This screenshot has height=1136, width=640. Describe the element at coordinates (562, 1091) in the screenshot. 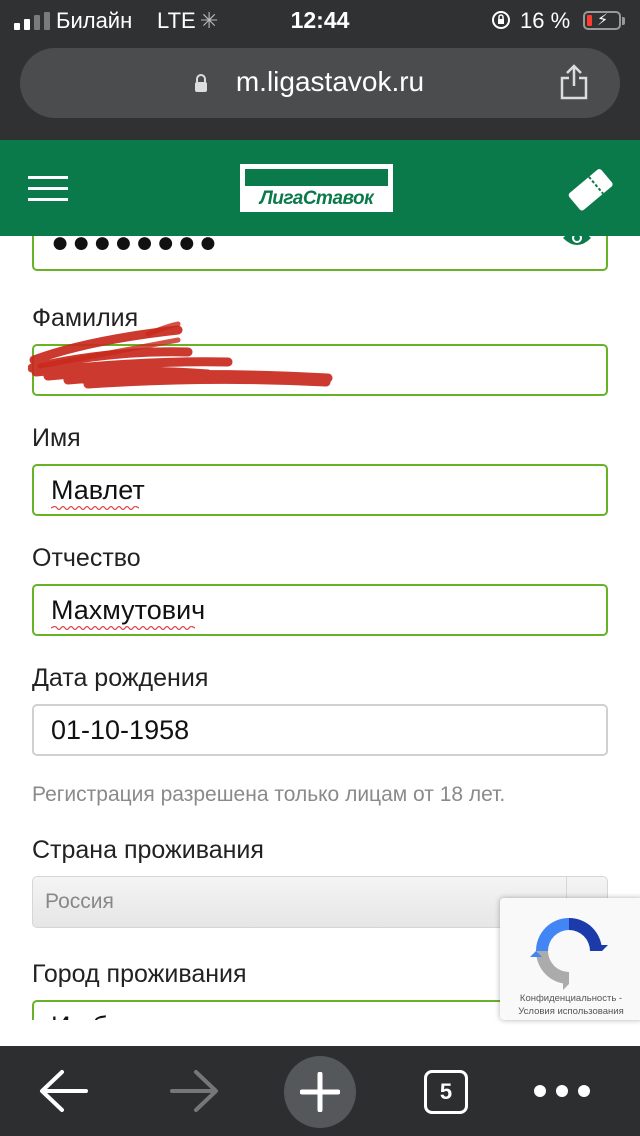

I see `more-dots-icon` at that location.